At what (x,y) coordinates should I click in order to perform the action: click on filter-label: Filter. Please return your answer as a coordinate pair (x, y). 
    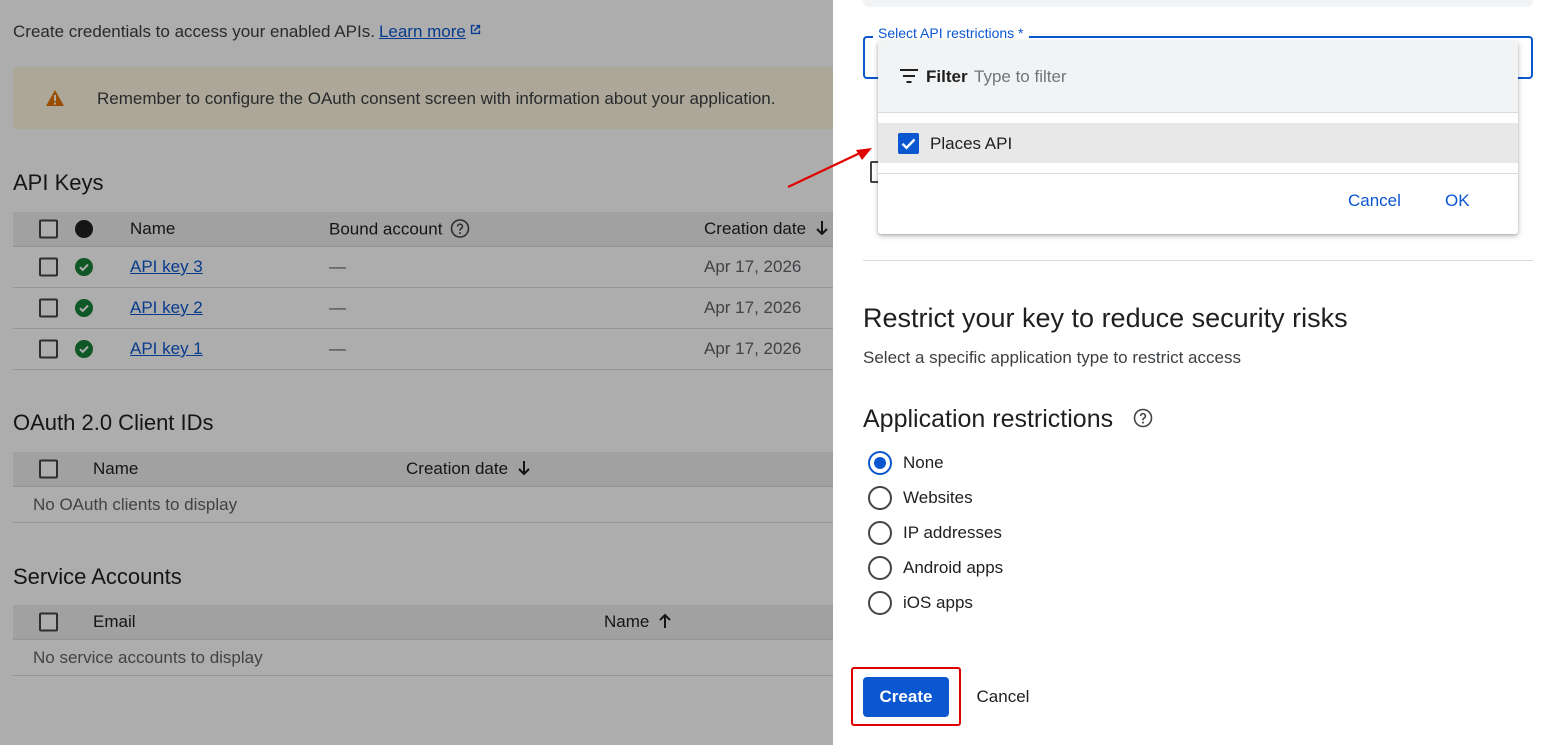
    Looking at the image, I should click on (947, 76).